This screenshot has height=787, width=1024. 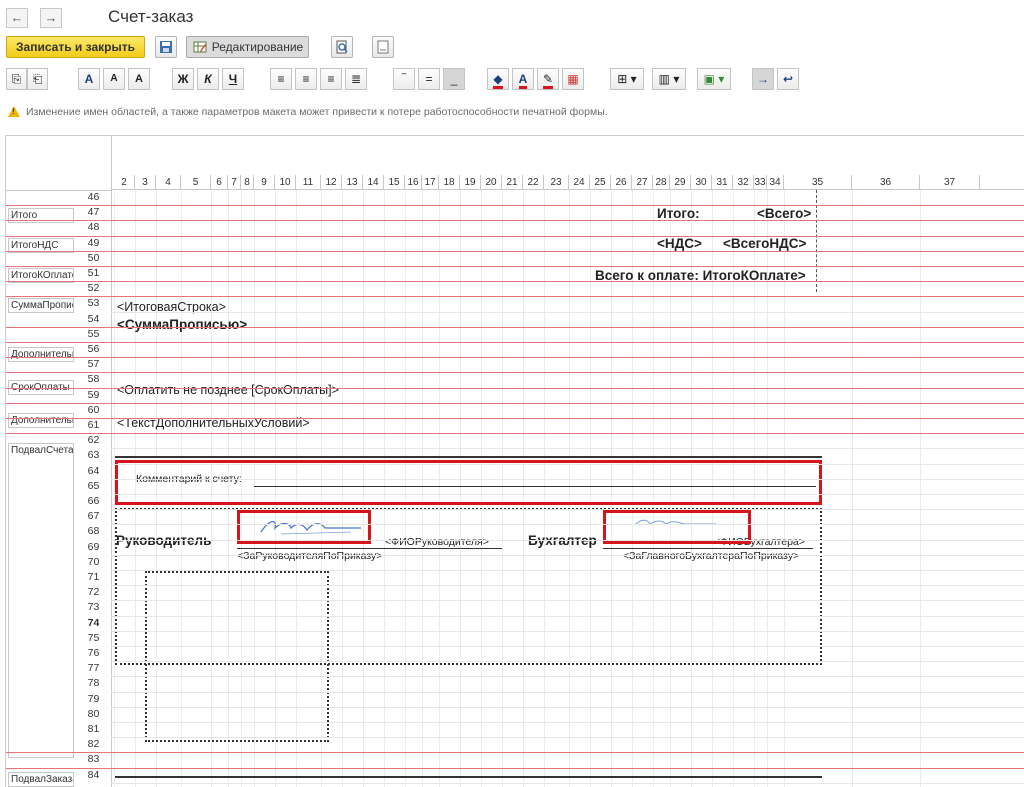 What do you see at coordinates (308, 182) in the screenshot?
I see `column-header-cell: 11` at bounding box center [308, 182].